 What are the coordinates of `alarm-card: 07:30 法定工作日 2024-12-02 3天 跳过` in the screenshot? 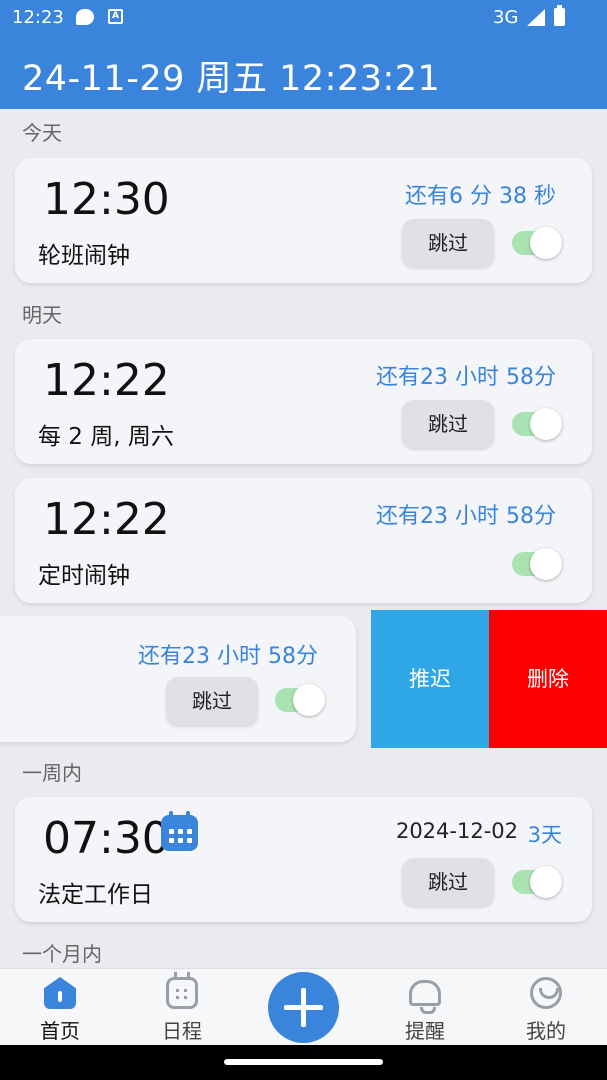 It's located at (303, 859).